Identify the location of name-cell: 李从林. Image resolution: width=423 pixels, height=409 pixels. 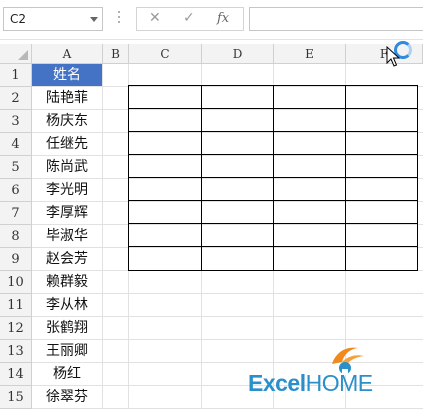
(67, 305).